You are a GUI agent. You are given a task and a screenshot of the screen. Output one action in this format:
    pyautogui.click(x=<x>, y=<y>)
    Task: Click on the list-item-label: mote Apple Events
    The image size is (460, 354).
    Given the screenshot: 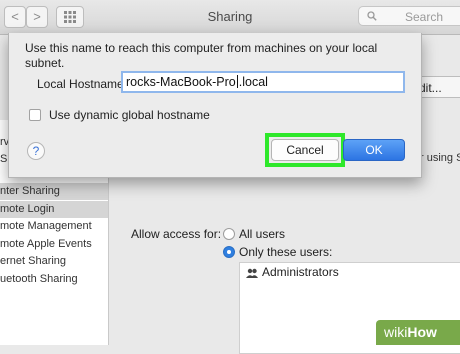 What is the action you would take?
    pyautogui.click(x=46, y=244)
    